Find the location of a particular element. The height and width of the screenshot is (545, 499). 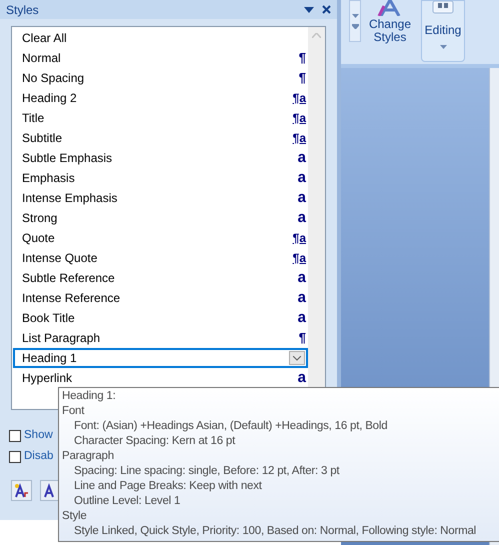

detail-line: Style Linked, Quick Style, Priority: 100, Based on: Normal, Following style: Normal is located at coordinates (275, 531).